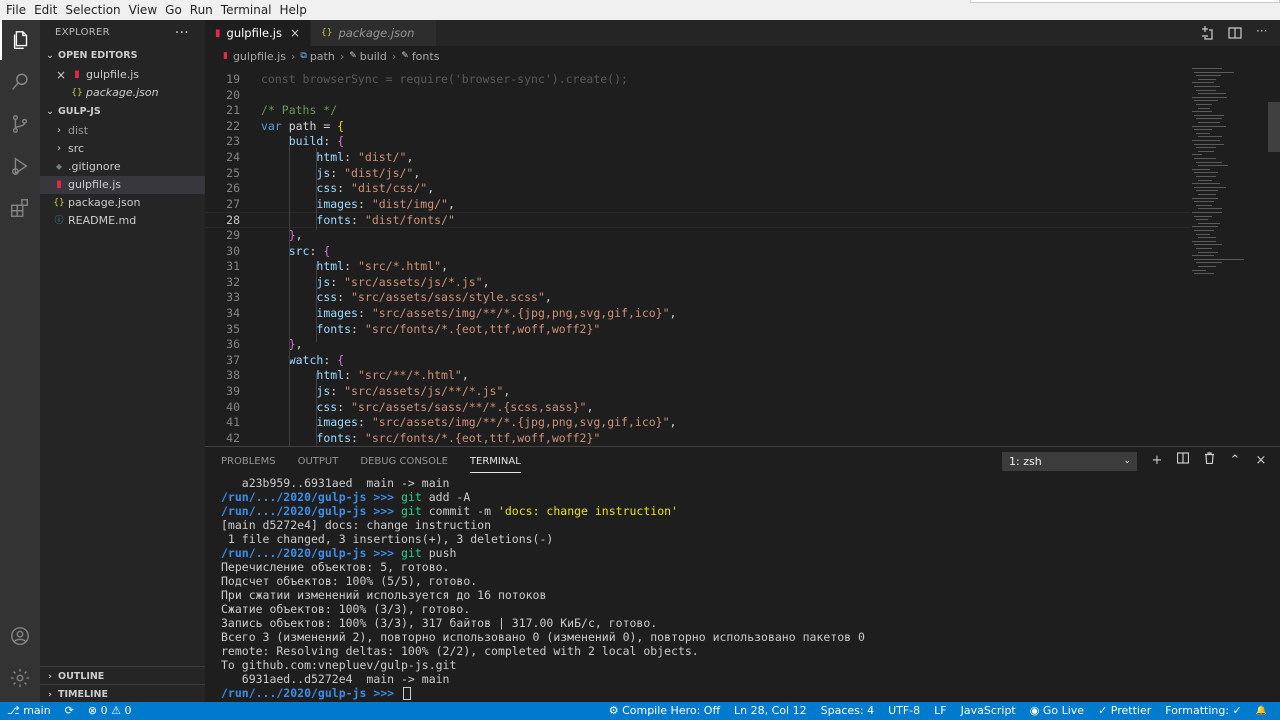  I want to click on prettier-status: ✓ Prettier, so click(1124, 711).